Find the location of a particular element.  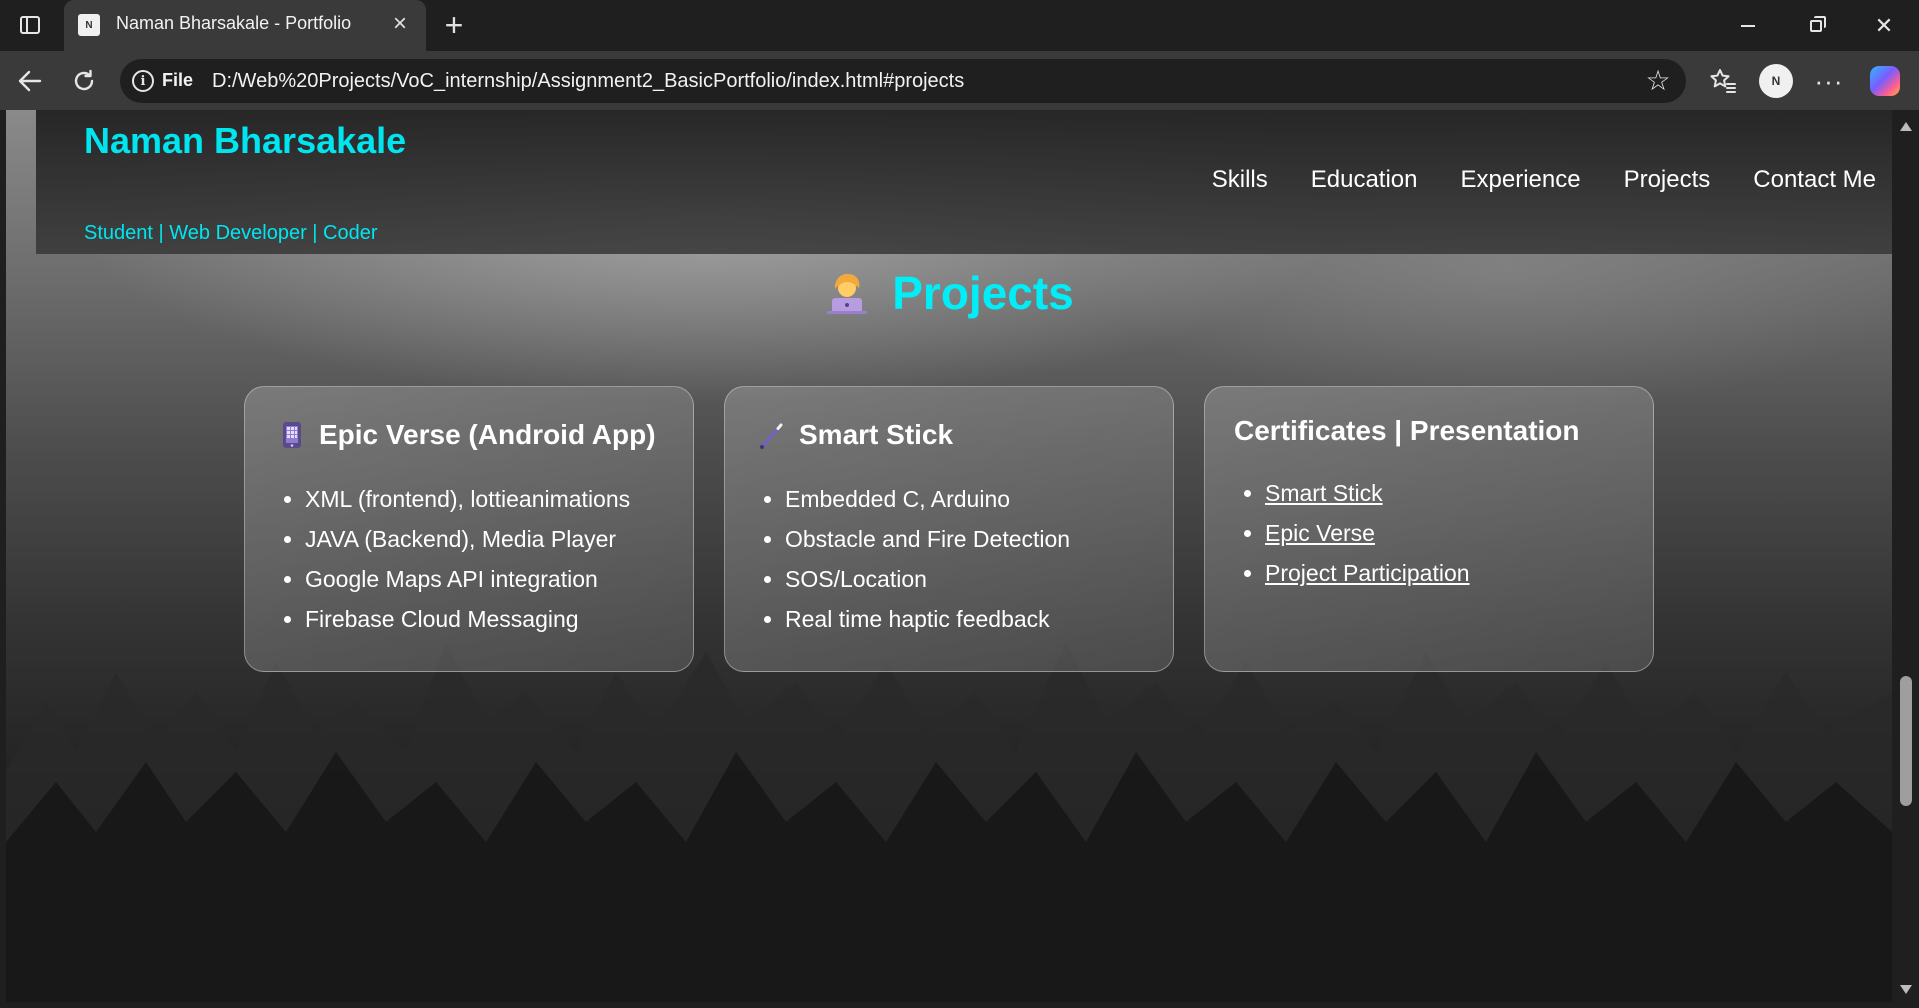

card-title: Smart Stick is located at coordinates (856, 435).